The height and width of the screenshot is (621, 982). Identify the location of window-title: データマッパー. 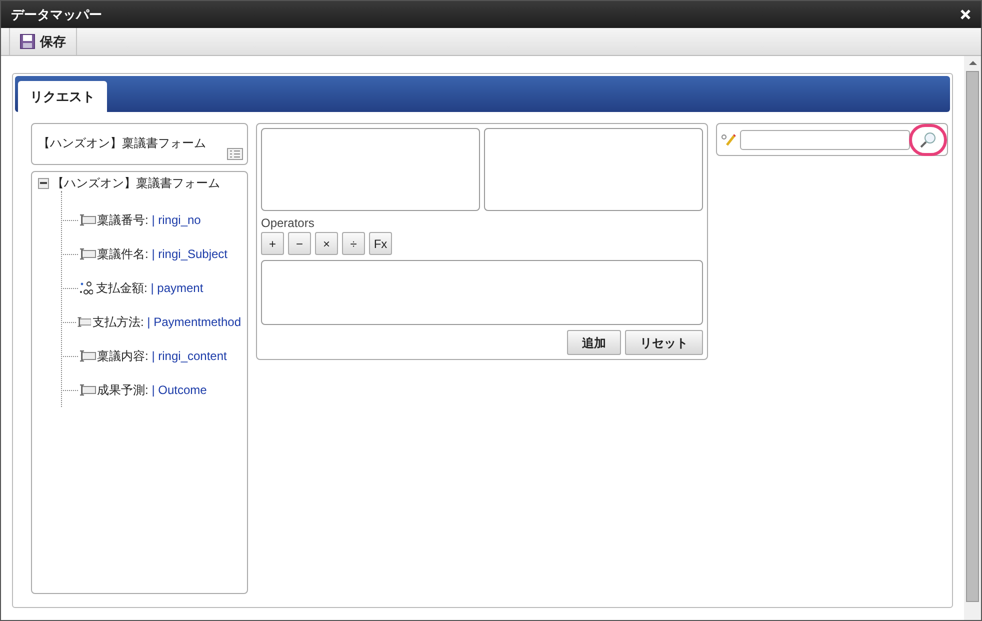
(56, 15).